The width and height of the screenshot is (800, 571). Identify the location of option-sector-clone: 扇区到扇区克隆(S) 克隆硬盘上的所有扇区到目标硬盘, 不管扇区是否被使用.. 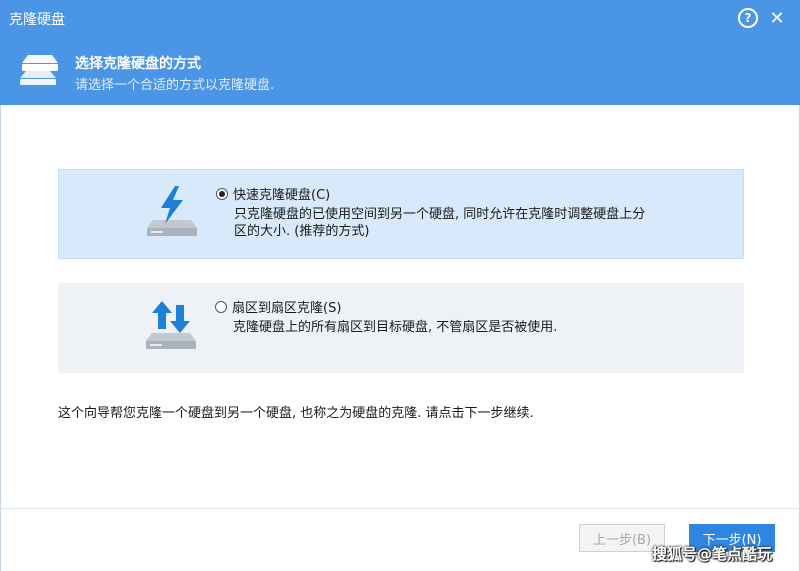
(401, 328).